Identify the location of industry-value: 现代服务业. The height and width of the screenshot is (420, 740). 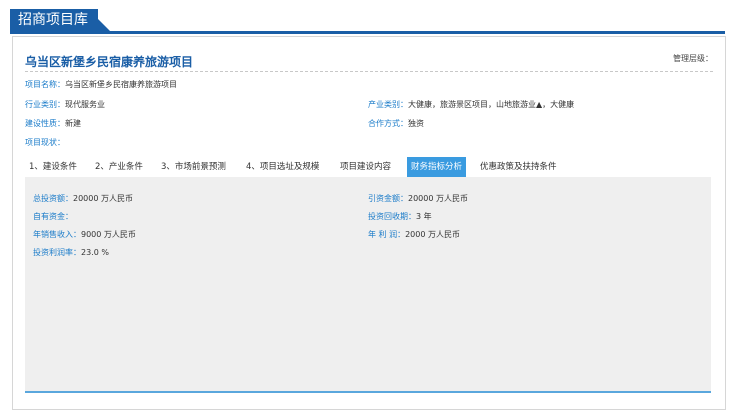
(85, 104).